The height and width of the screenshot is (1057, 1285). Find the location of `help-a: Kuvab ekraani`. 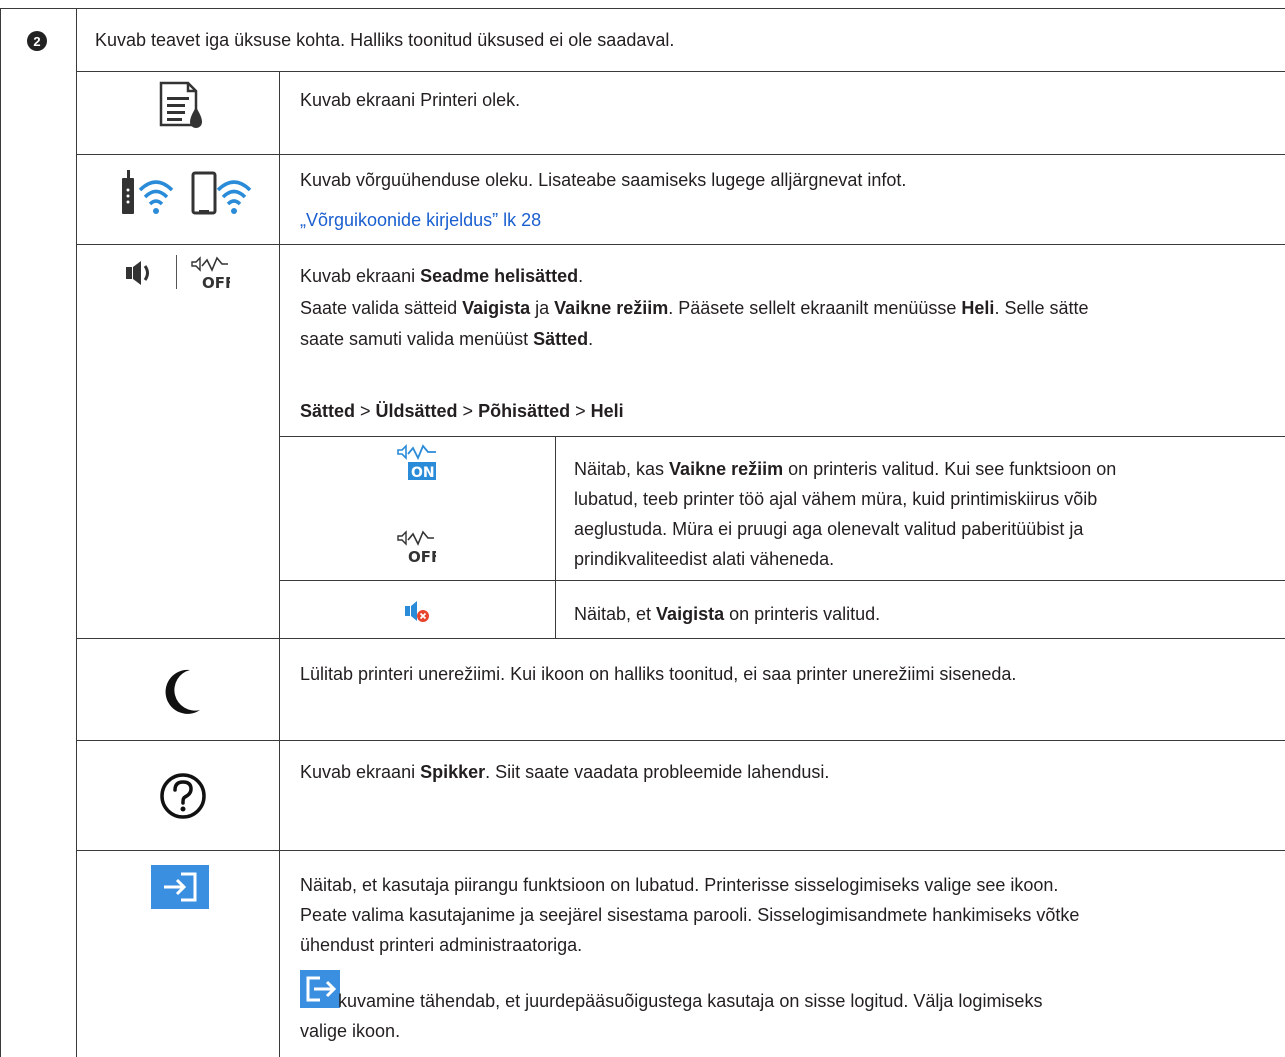

help-a: Kuvab ekraani is located at coordinates (360, 772).